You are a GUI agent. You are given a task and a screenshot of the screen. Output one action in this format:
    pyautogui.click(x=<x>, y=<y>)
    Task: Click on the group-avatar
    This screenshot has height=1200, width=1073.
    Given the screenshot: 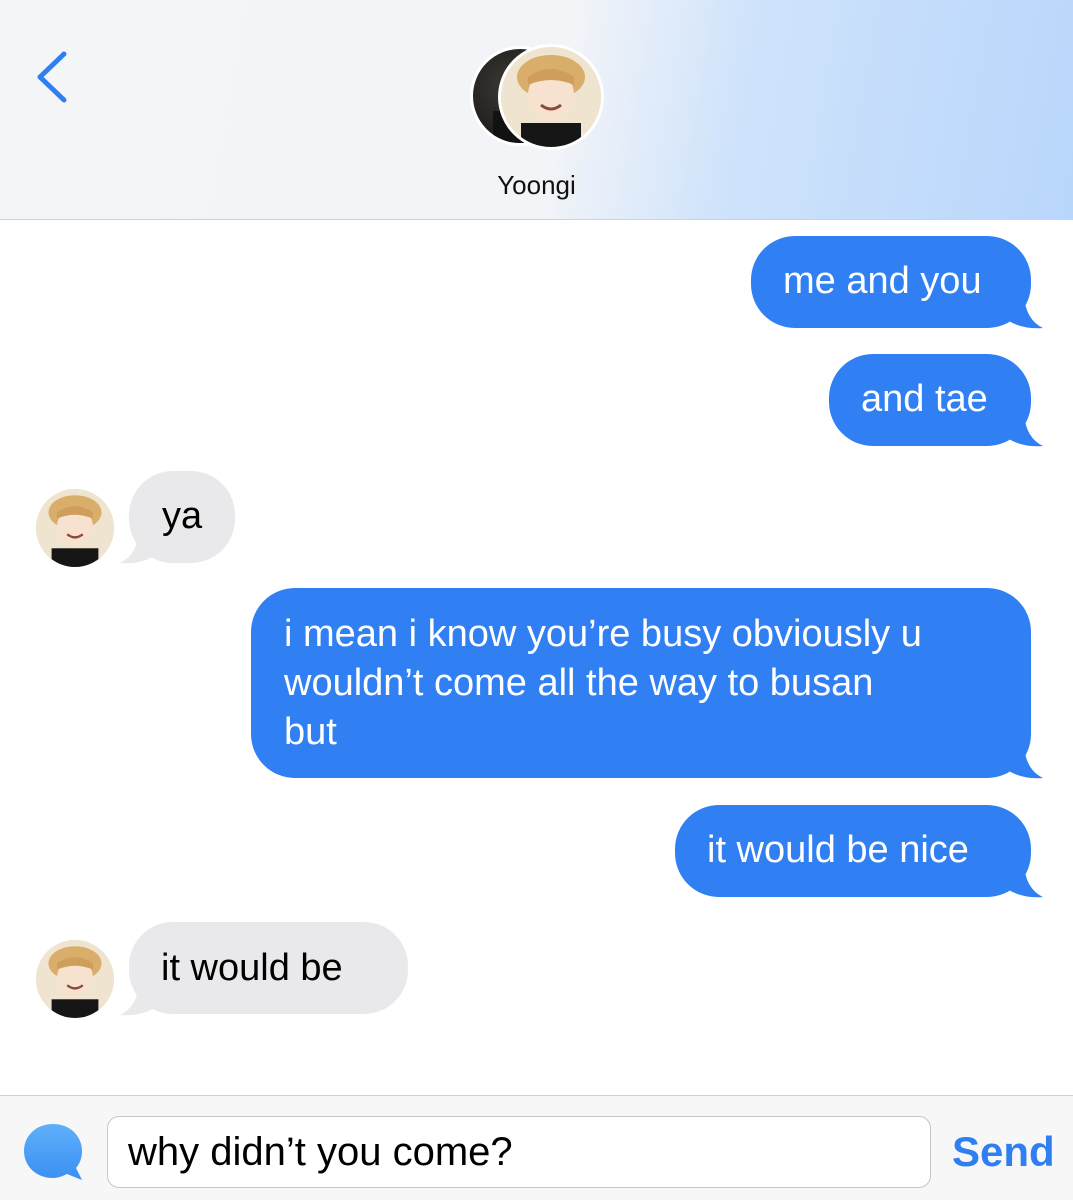 What is the action you would take?
    pyautogui.click(x=538, y=99)
    